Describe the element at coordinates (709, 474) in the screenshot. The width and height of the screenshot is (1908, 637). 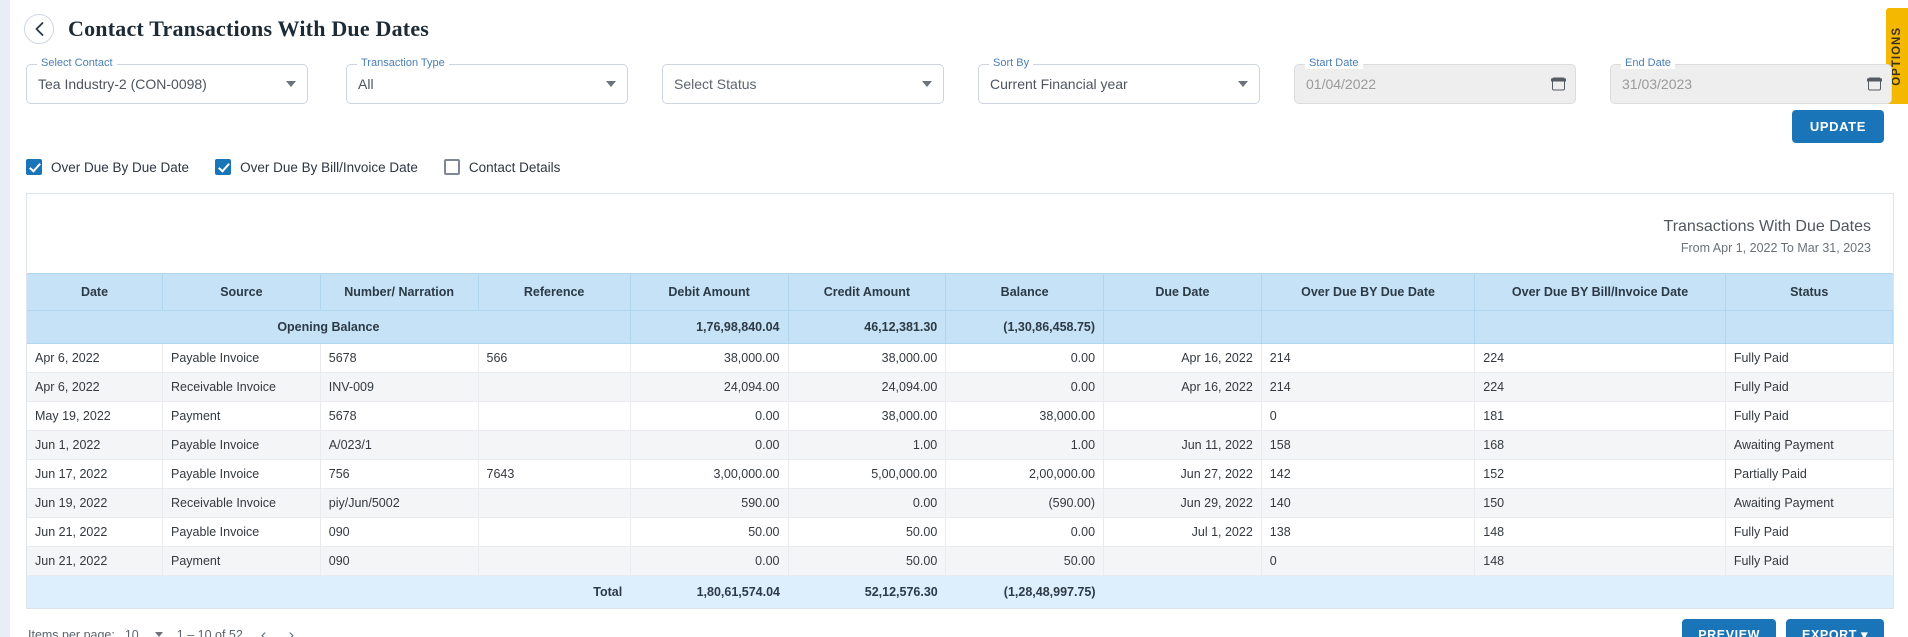
I see `cell-debit: 3,00,000.00` at that location.